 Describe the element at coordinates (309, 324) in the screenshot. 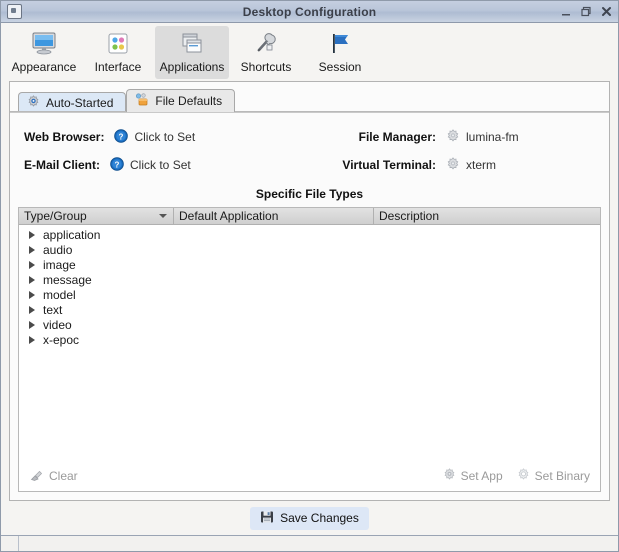

I see `table-row: video` at that location.